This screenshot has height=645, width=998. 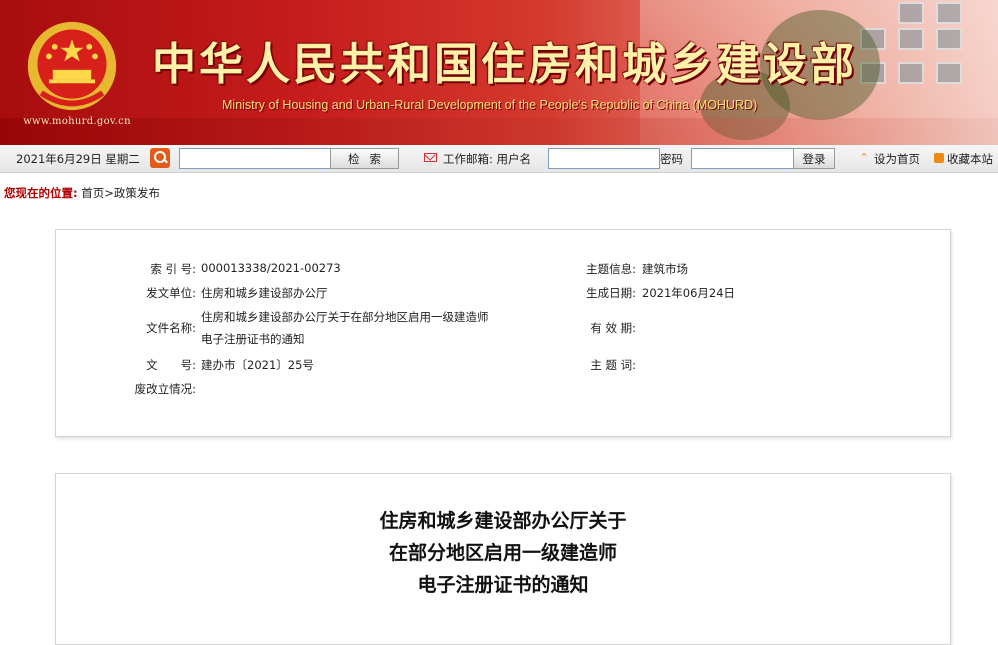 I want to click on document-title-line2: 在部分地区启用一级建造师, so click(x=502, y=553).